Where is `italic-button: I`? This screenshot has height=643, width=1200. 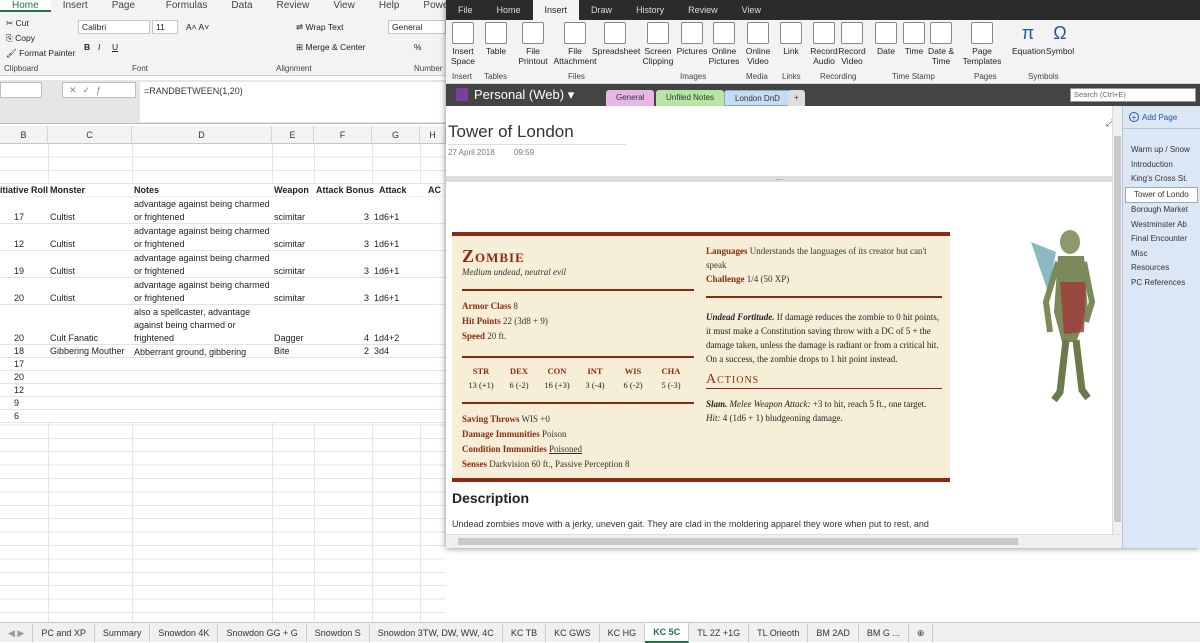
italic-button: I is located at coordinates (99, 47).